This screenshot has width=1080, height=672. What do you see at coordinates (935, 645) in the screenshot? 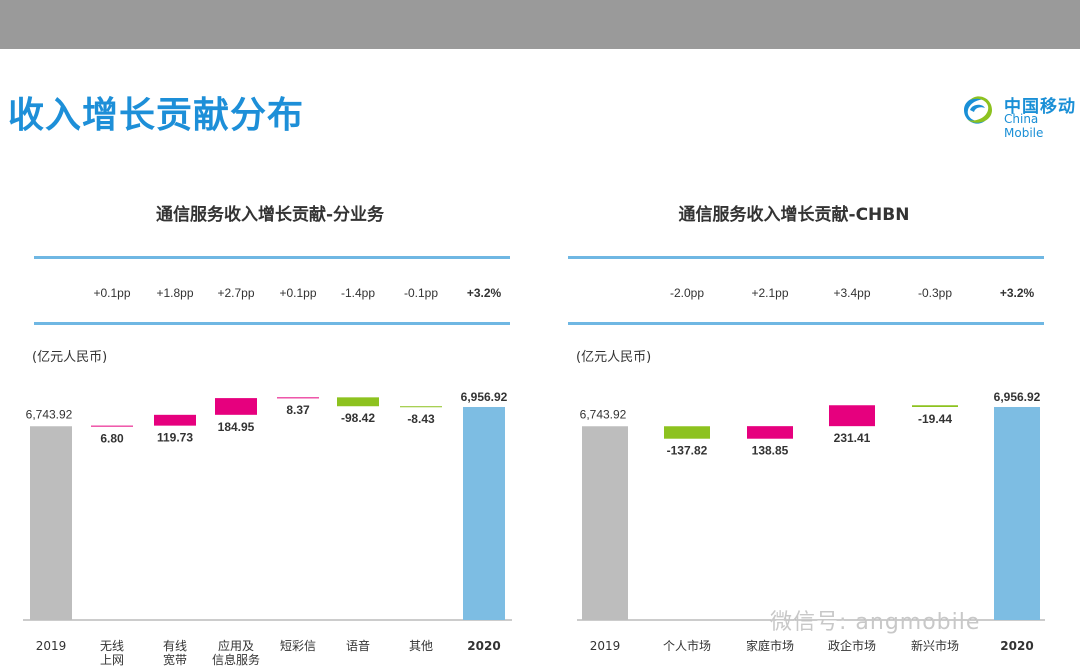
I see `category-label: 新兴市场` at bounding box center [935, 645].